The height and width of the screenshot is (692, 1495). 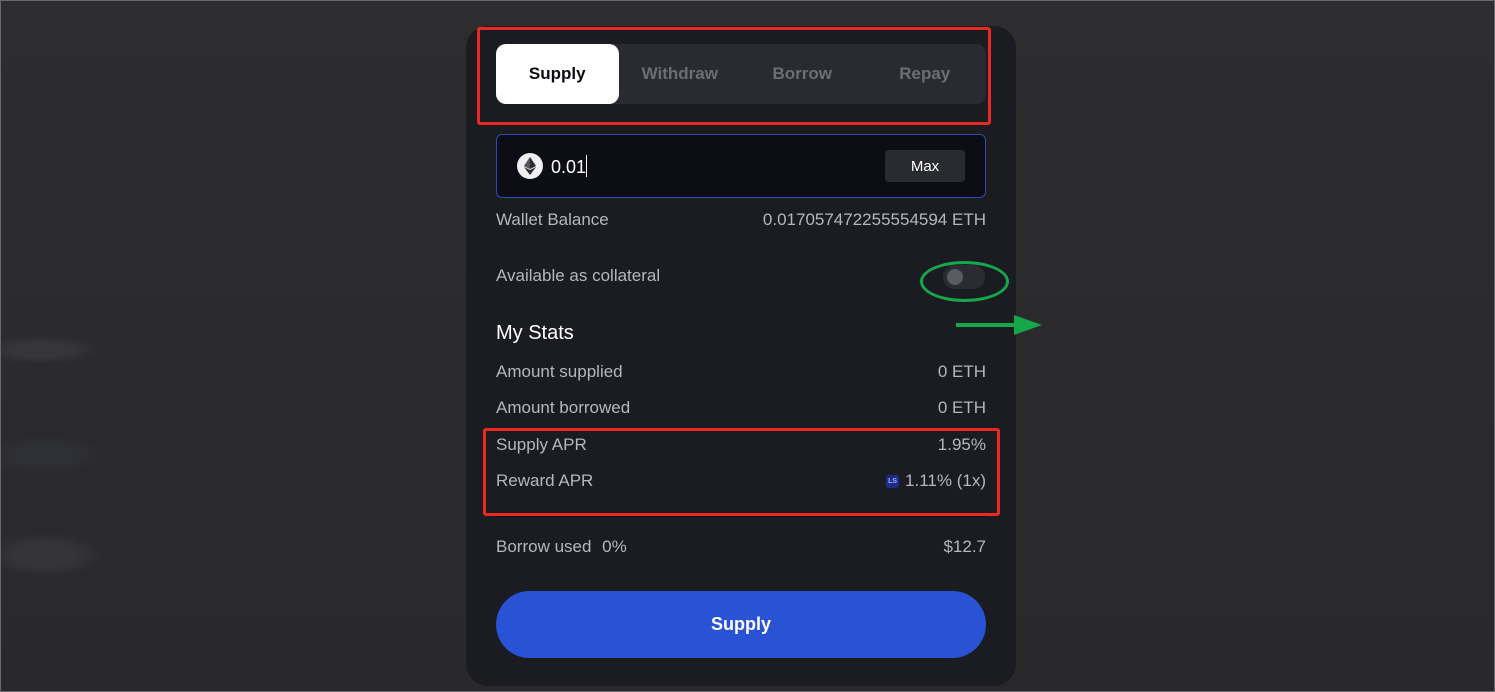 I want to click on eth-icon, so click(x=530, y=166).